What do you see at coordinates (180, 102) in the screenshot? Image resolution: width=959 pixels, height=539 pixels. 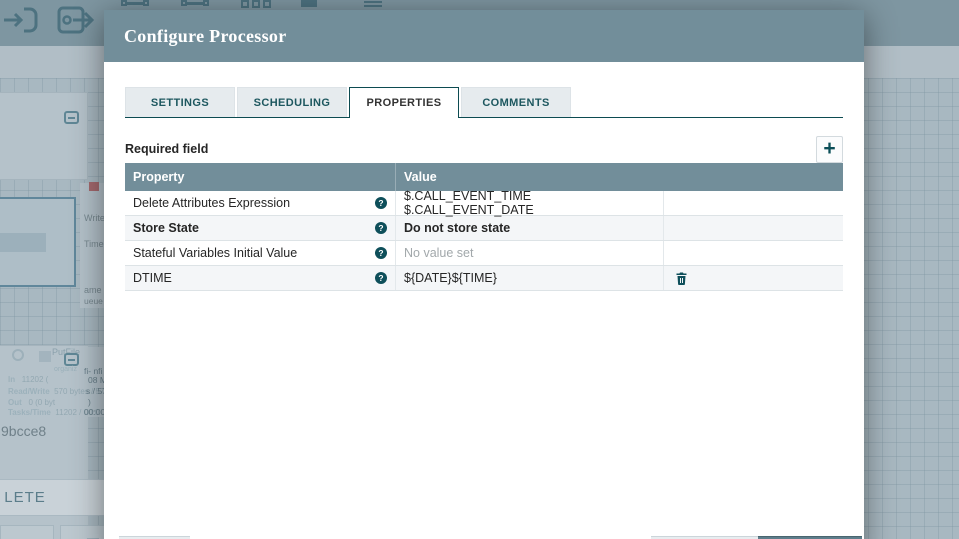 I see `tab-settings: SETTINGS` at bounding box center [180, 102].